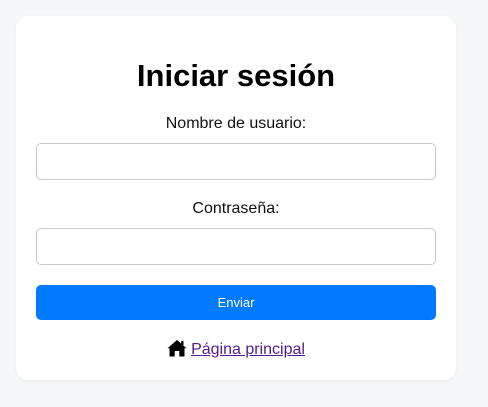  Describe the element at coordinates (236, 302) in the screenshot. I see `submit-button: Enviar` at that location.